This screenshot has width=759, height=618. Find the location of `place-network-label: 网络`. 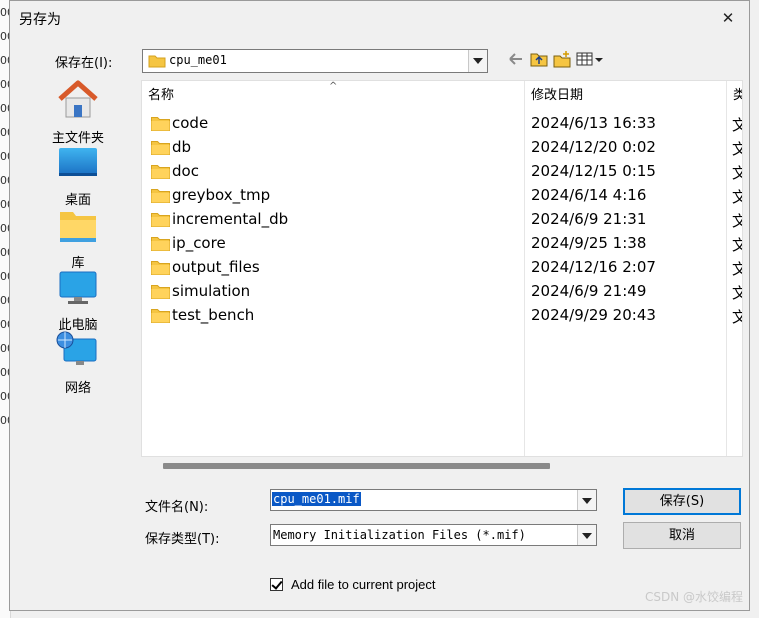

place-network-label: 网络 is located at coordinates (77, 388).